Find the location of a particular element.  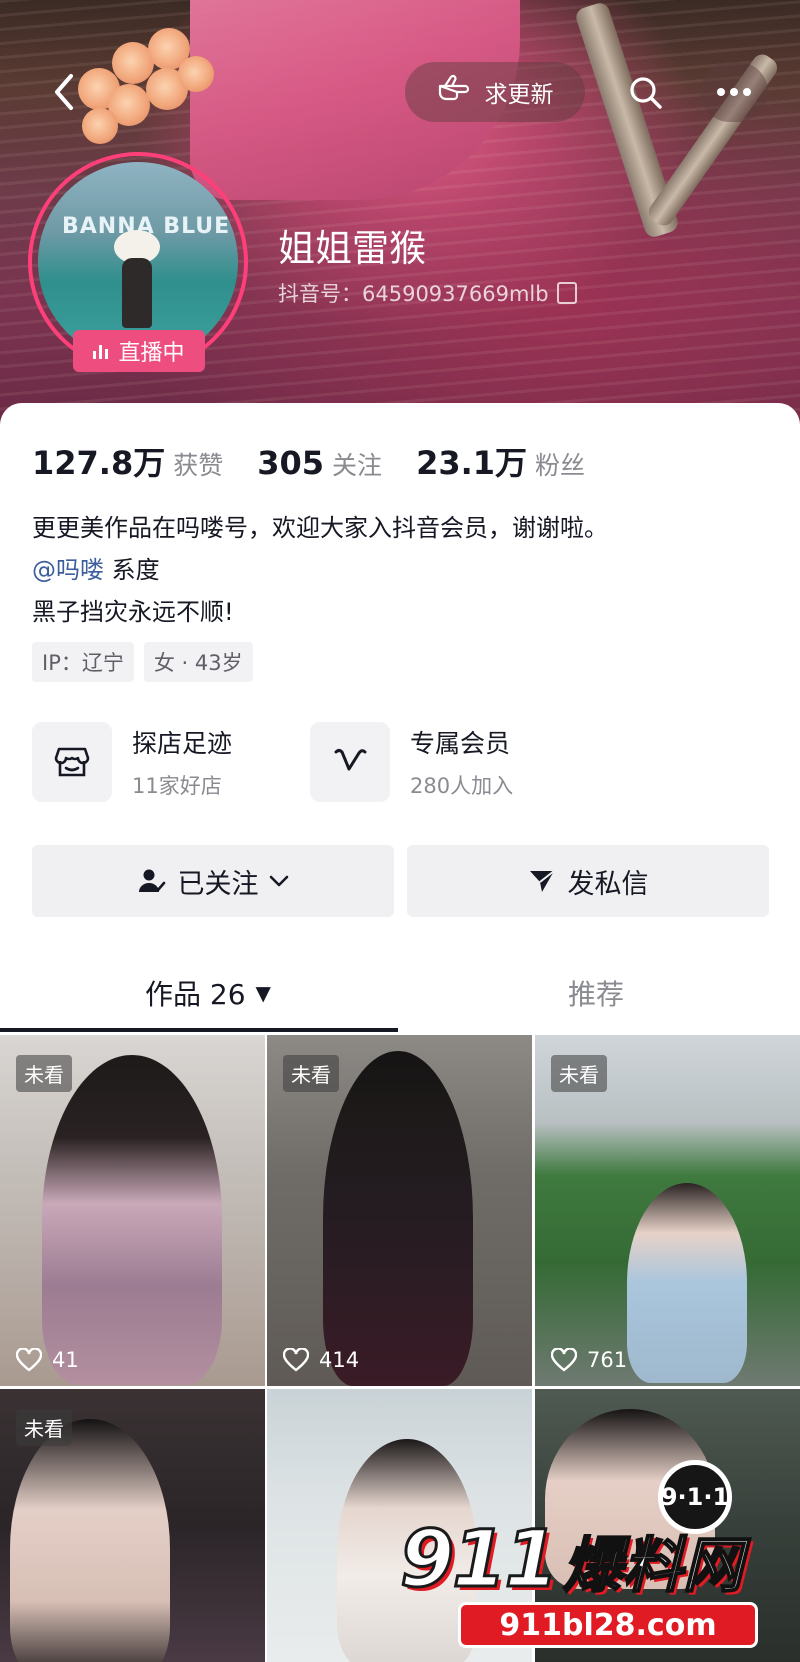

back-button is located at coordinates (64, 92).